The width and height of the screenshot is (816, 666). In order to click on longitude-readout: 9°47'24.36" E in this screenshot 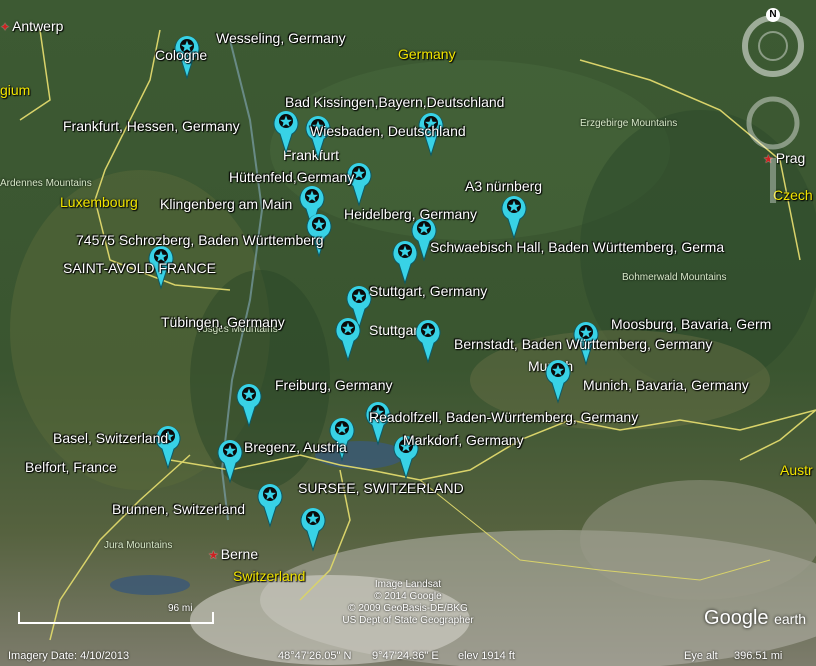, I will do `click(405, 656)`.